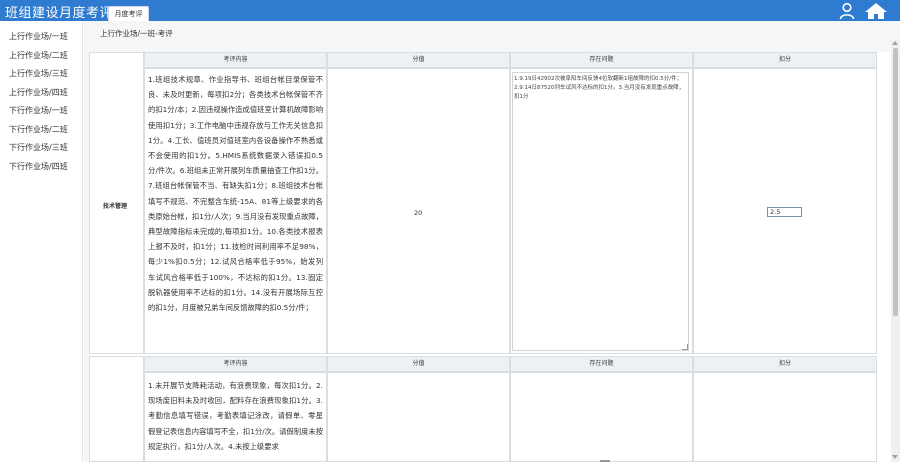  What do you see at coordinates (685, 347) in the screenshot?
I see `textarea-resize-handle` at bounding box center [685, 347].